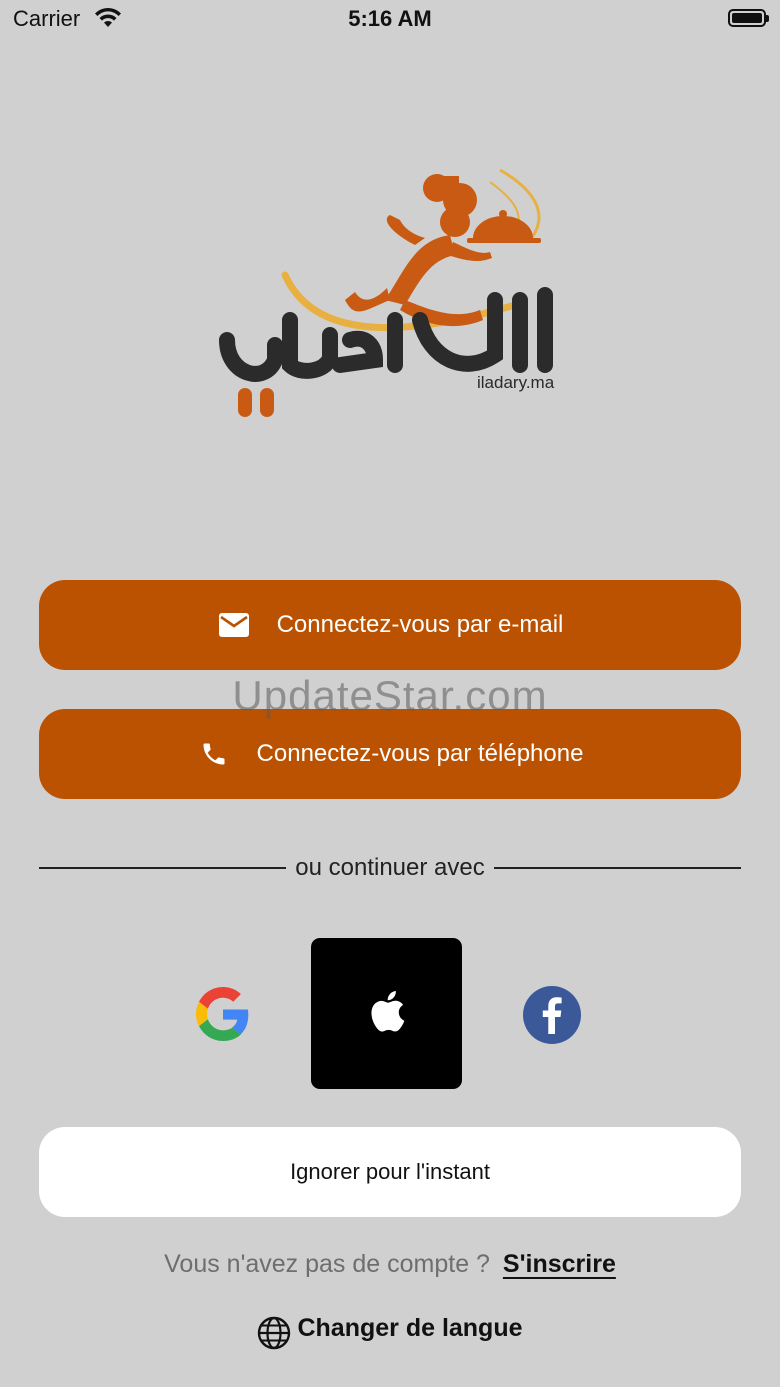  What do you see at coordinates (327, 1264) in the screenshot?
I see `signup-prompt: Vous n'avez pas de compte ?` at bounding box center [327, 1264].